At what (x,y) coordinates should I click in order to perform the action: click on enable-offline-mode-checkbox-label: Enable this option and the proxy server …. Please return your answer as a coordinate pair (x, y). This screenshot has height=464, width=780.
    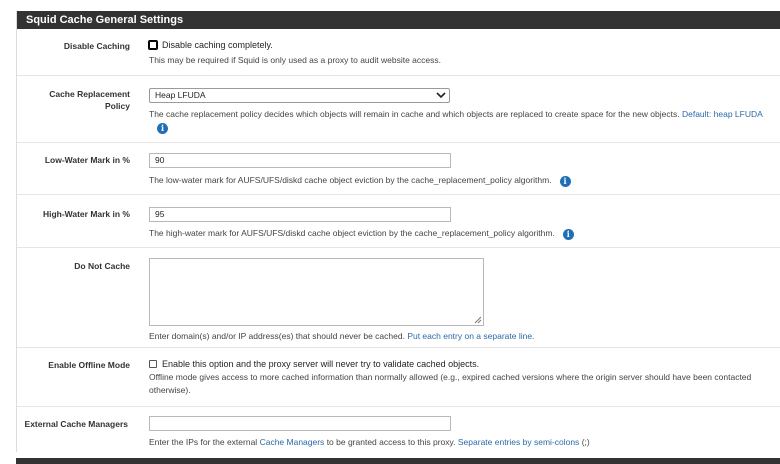
    Looking at the image, I should click on (321, 364).